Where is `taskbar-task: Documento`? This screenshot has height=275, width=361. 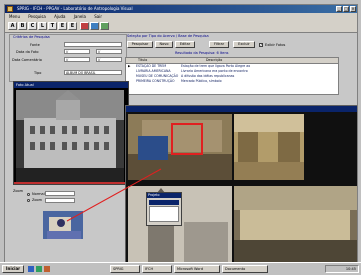
taskbar-task: Documento is located at coordinates (245, 269).